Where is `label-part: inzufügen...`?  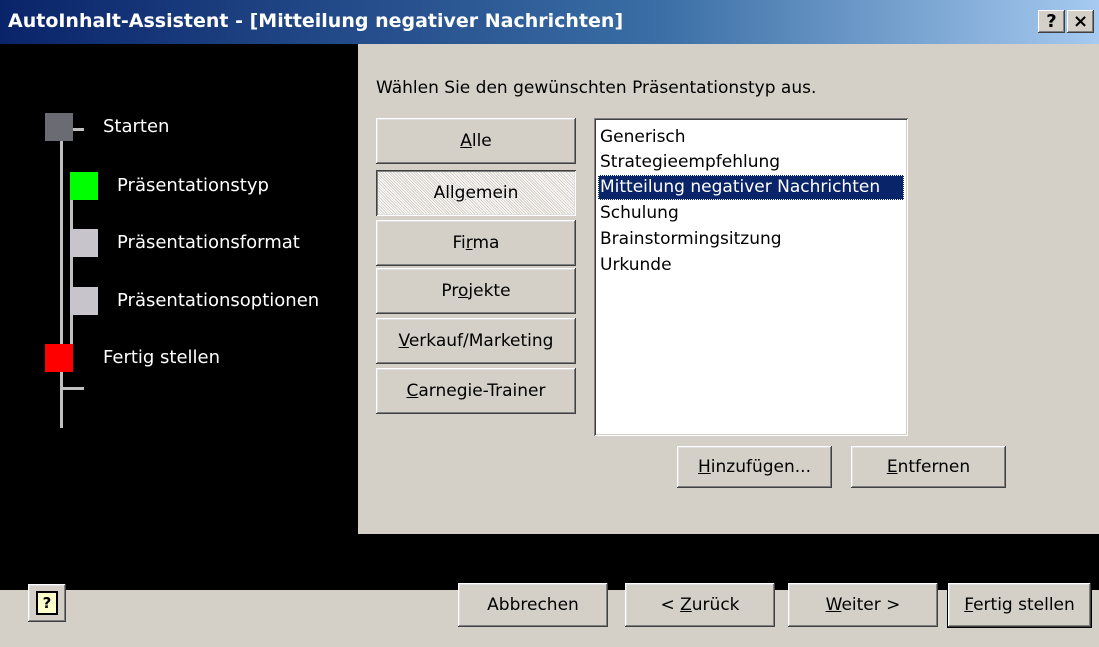 label-part: inzufügen... is located at coordinates (760, 467).